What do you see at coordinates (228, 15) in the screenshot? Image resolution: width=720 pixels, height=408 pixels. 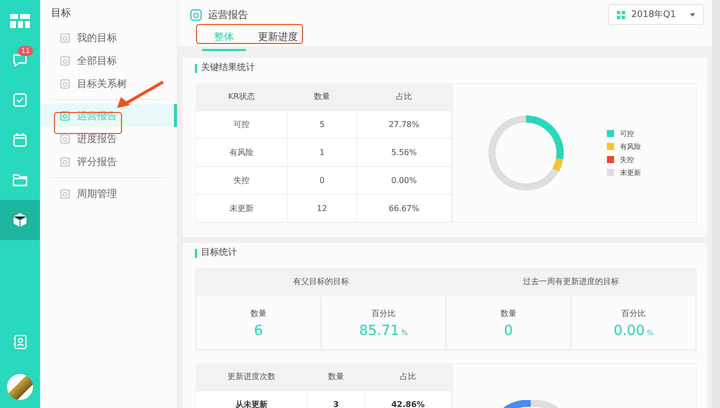 I see `page-title: 运营报告` at bounding box center [228, 15].